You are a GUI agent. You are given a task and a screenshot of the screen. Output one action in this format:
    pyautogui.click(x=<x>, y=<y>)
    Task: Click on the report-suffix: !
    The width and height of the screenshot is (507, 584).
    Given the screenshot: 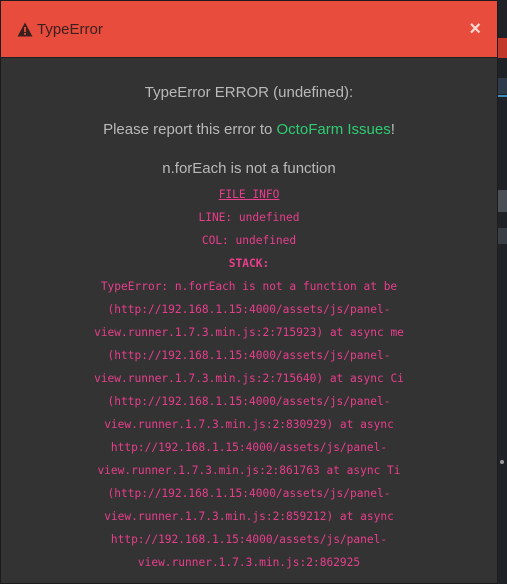 What is the action you would take?
    pyautogui.click(x=392, y=129)
    